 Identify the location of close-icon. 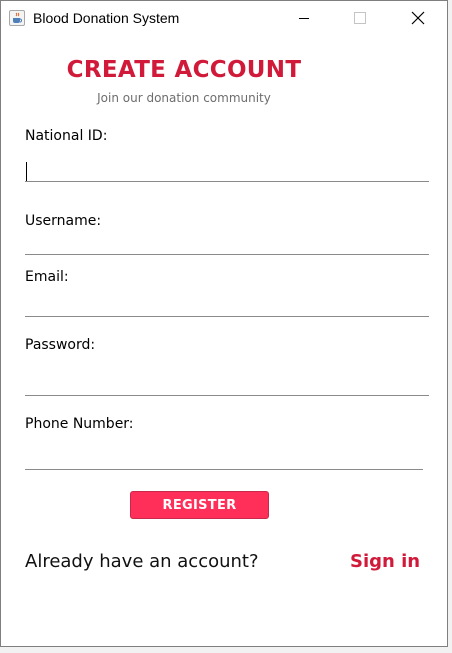
(418, 17).